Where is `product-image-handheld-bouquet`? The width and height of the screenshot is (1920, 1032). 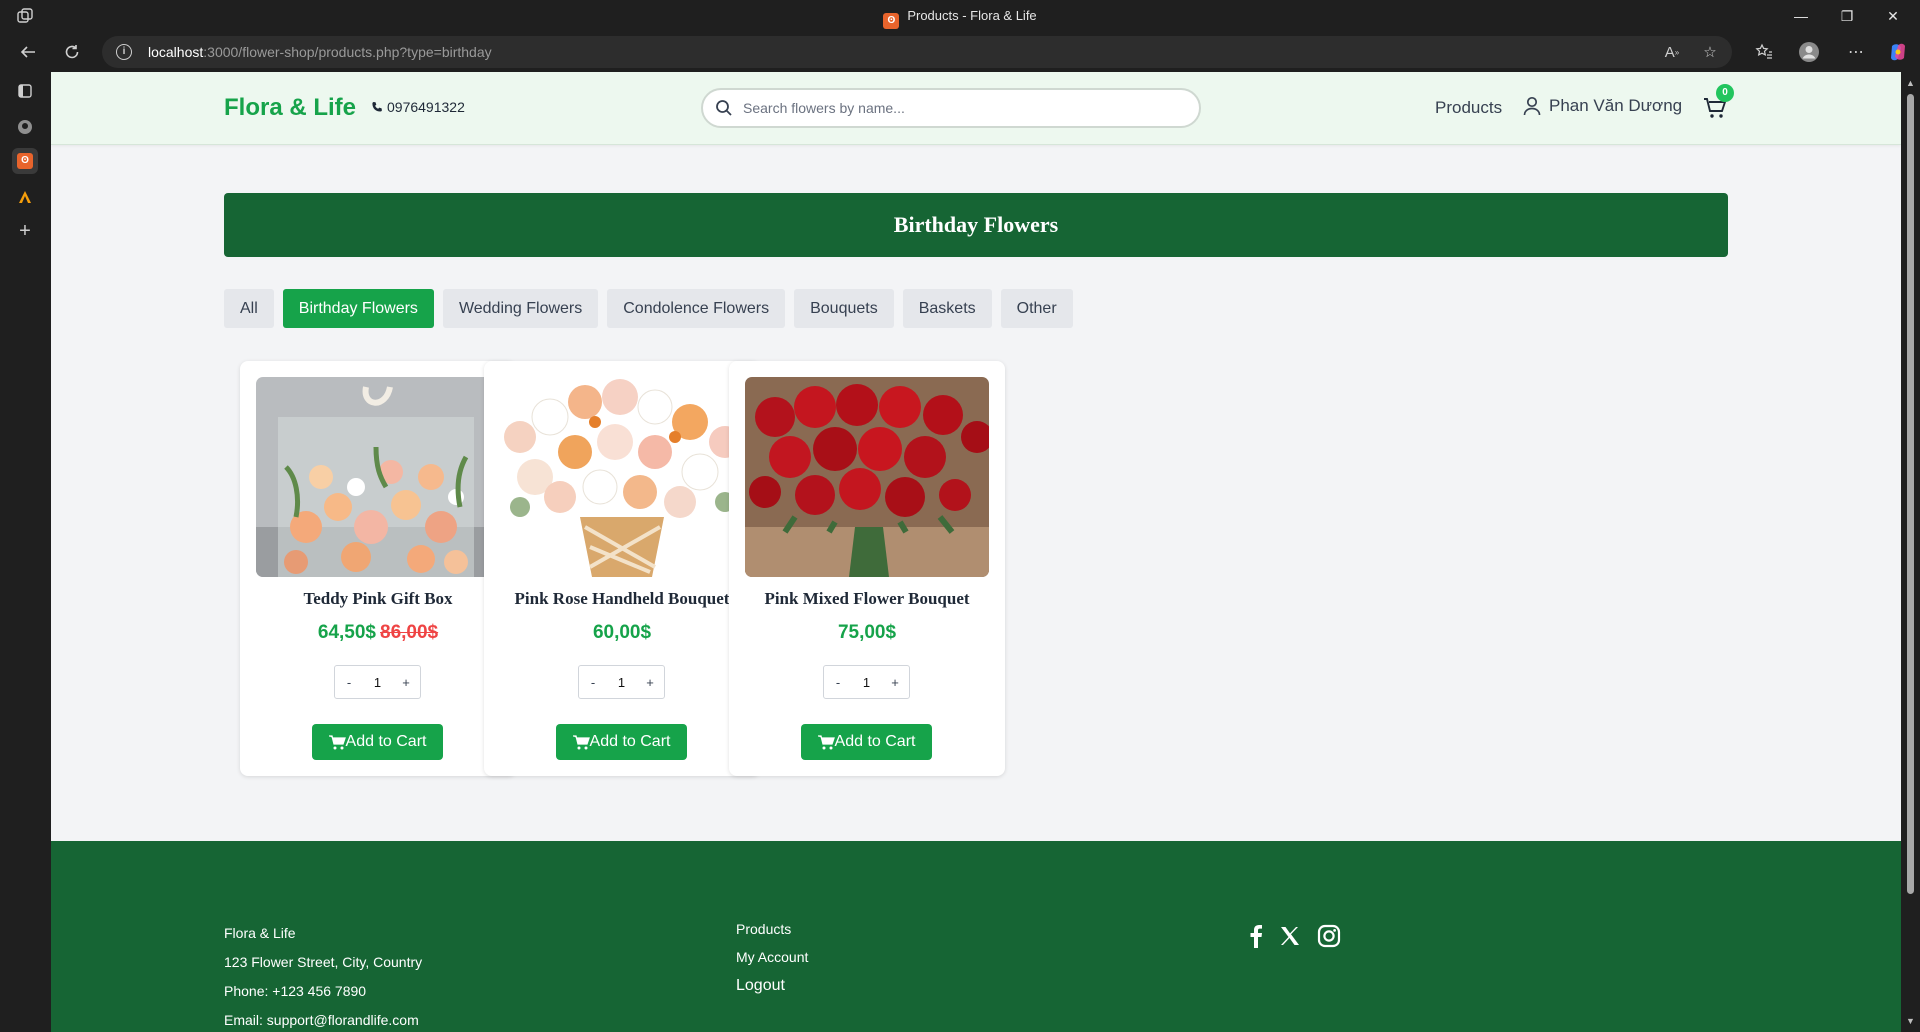
product-image-handheld-bouquet is located at coordinates (622, 477).